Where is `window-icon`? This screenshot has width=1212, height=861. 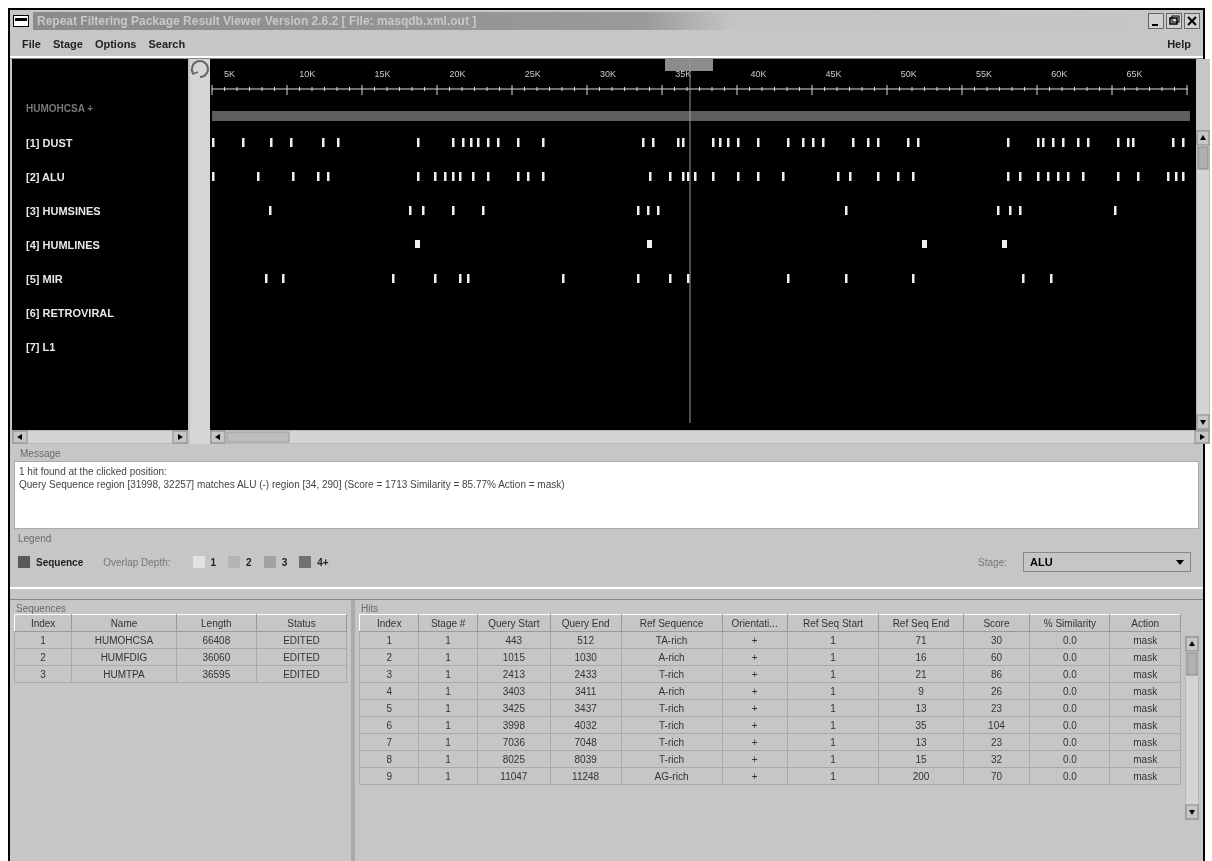 window-icon is located at coordinates (21, 21).